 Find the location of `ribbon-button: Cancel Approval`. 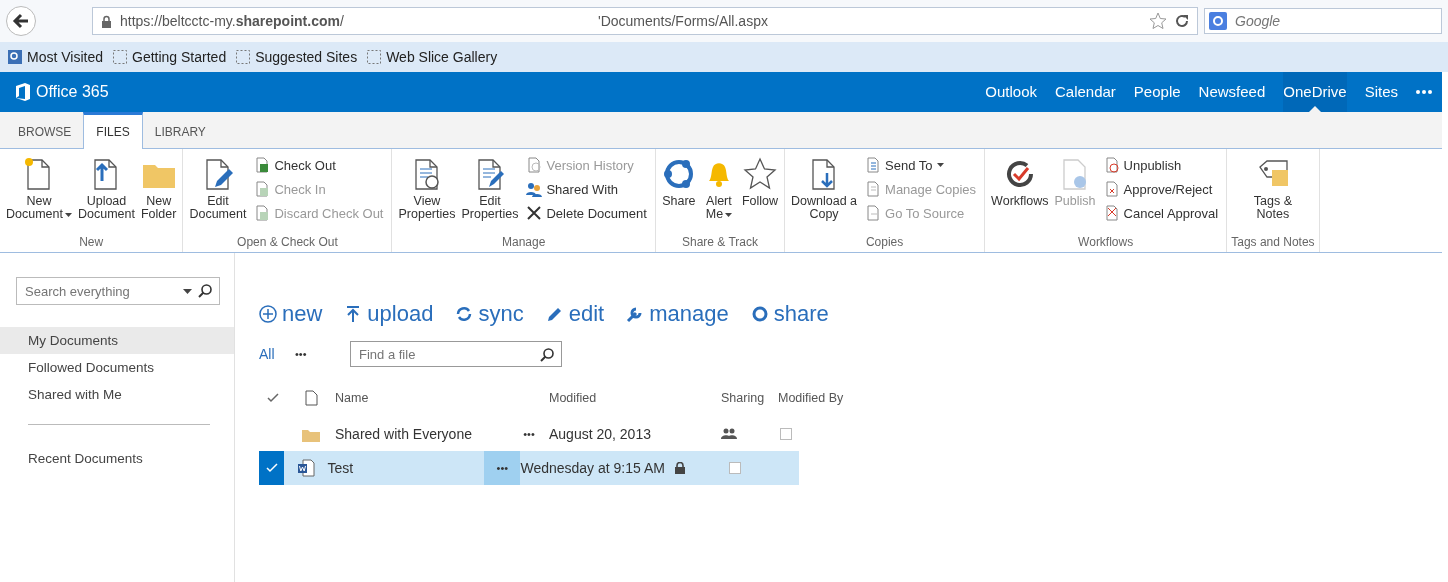

ribbon-button: Cancel Approval is located at coordinates (1161, 213).